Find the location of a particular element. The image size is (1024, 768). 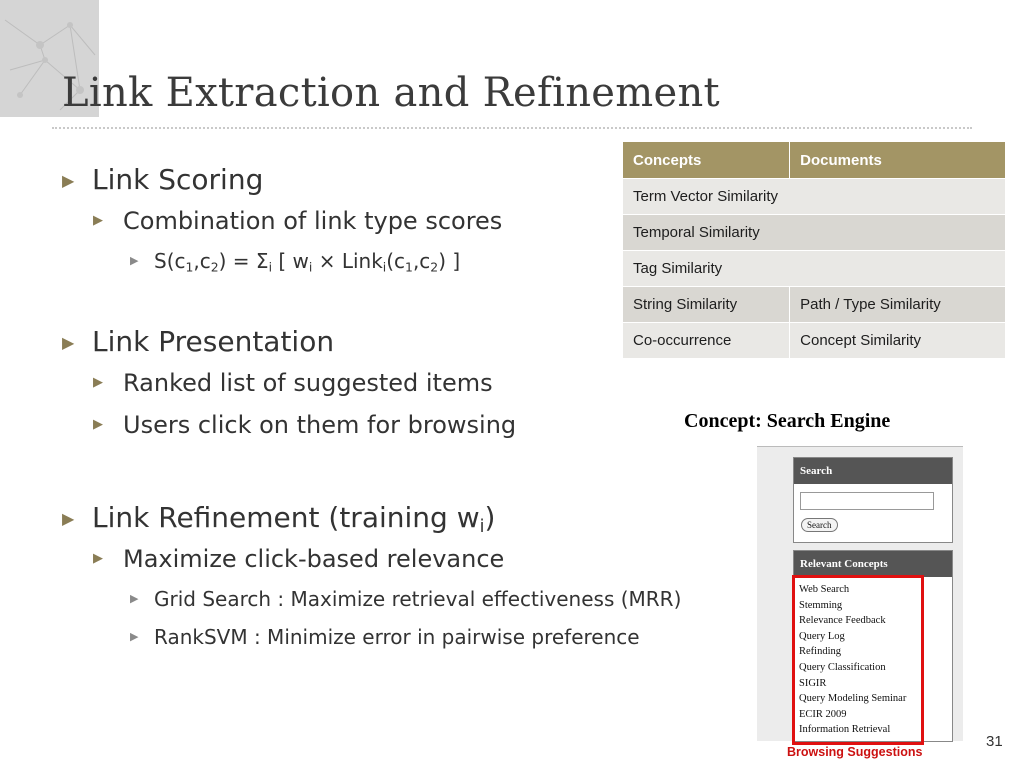

table-row: Temporal Similarity is located at coordinates (814, 232).